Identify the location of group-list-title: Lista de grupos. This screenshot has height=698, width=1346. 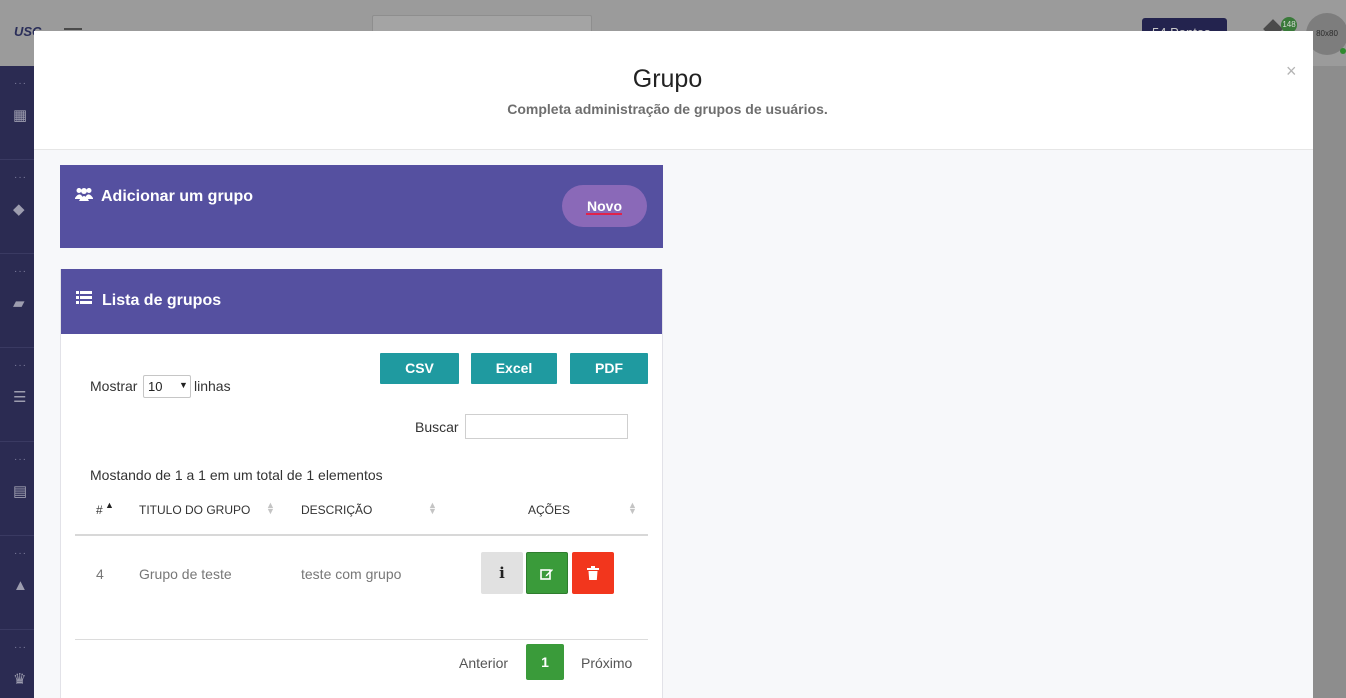
(162, 300).